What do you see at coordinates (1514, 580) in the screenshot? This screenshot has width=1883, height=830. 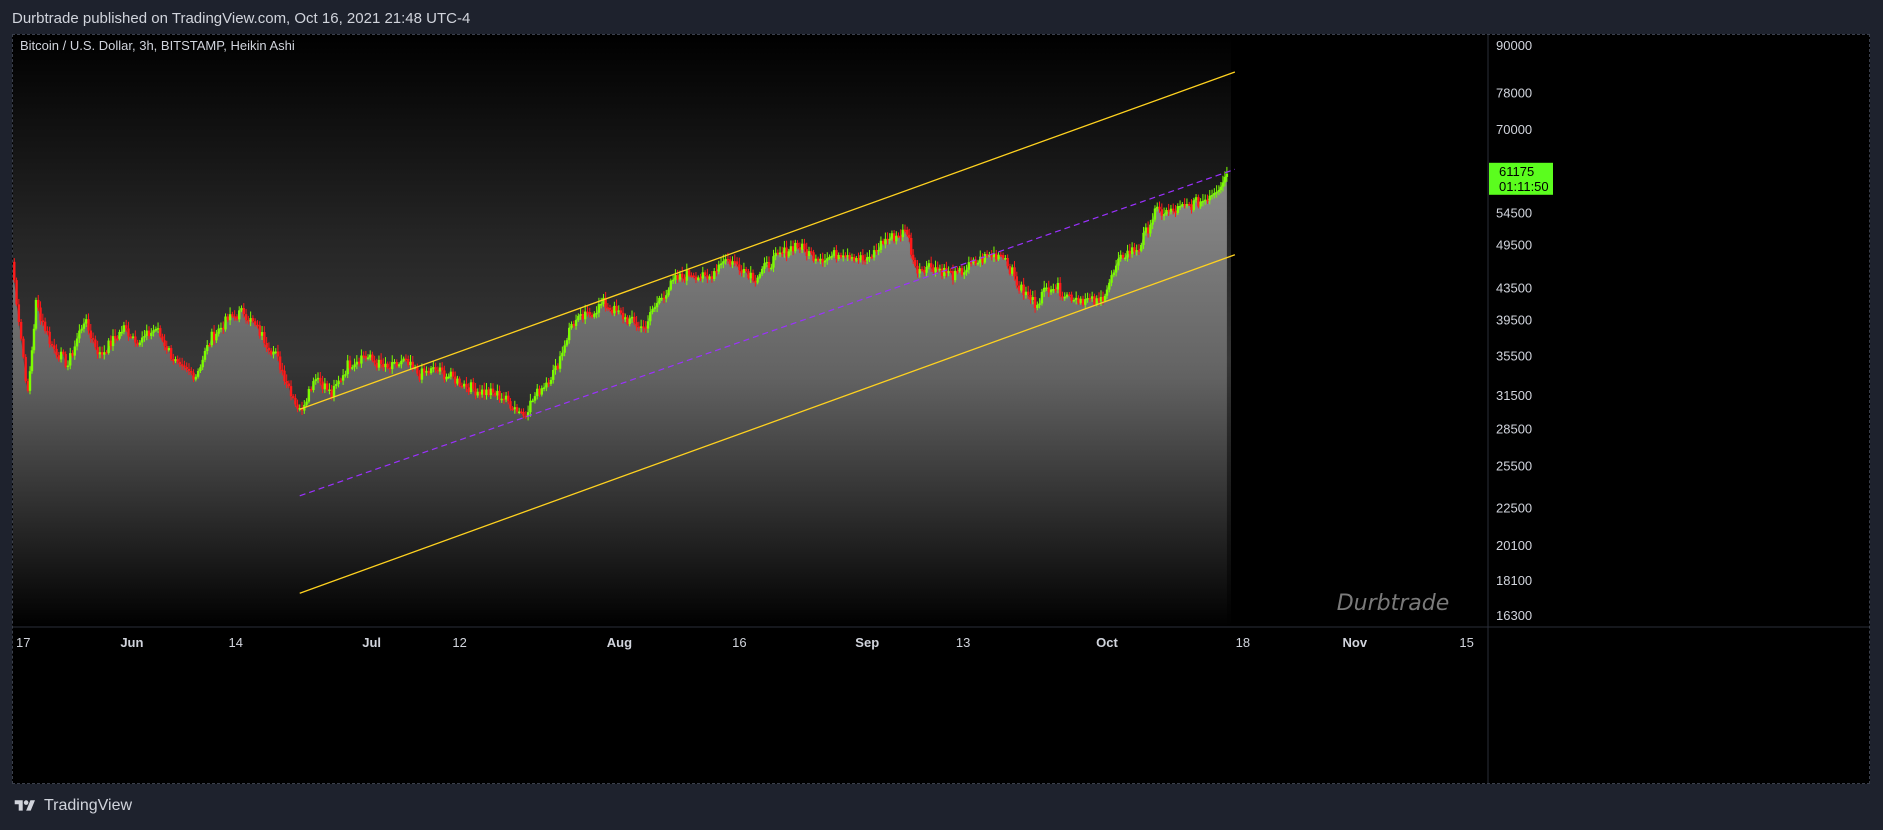 I see `y-tick-label: 18100` at bounding box center [1514, 580].